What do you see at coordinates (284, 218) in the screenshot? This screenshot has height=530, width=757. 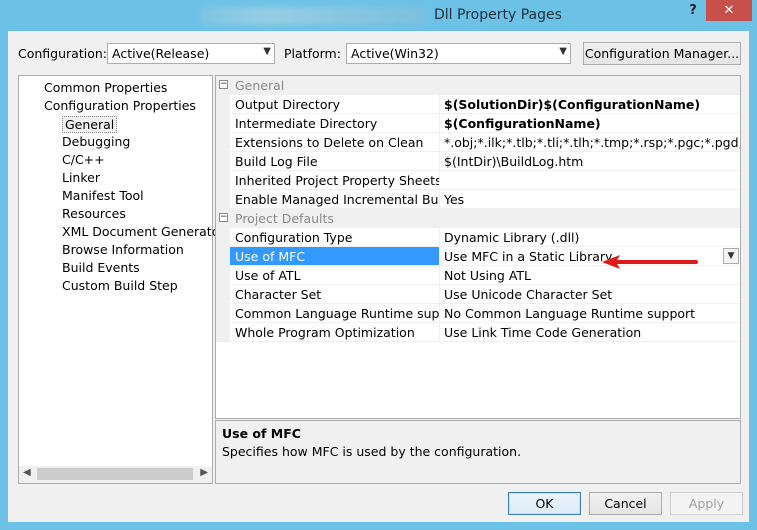 I see `category-title: Project Defaults` at bounding box center [284, 218].